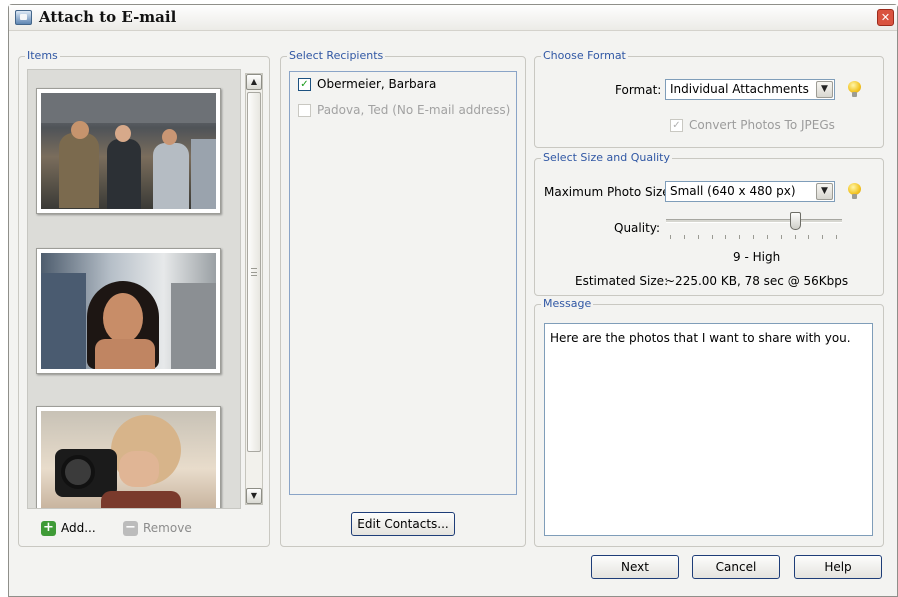 Image resolution: width=898 pixels, height=597 pixels. What do you see at coordinates (762, 125) in the screenshot?
I see `convert-jpeg-label: Convert Photos To JPEGs` at bounding box center [762, 125].